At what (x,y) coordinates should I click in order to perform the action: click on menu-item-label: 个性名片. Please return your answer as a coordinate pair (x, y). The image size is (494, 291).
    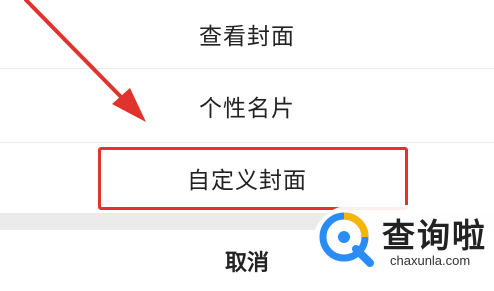
    Looking at the image, I should click on (247, 108).